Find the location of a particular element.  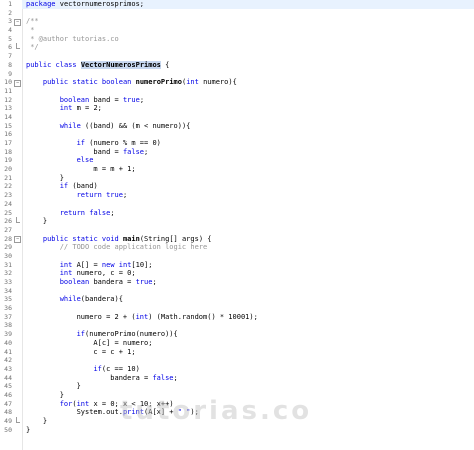

line-number: 28 is located at coordinates (8, 238).